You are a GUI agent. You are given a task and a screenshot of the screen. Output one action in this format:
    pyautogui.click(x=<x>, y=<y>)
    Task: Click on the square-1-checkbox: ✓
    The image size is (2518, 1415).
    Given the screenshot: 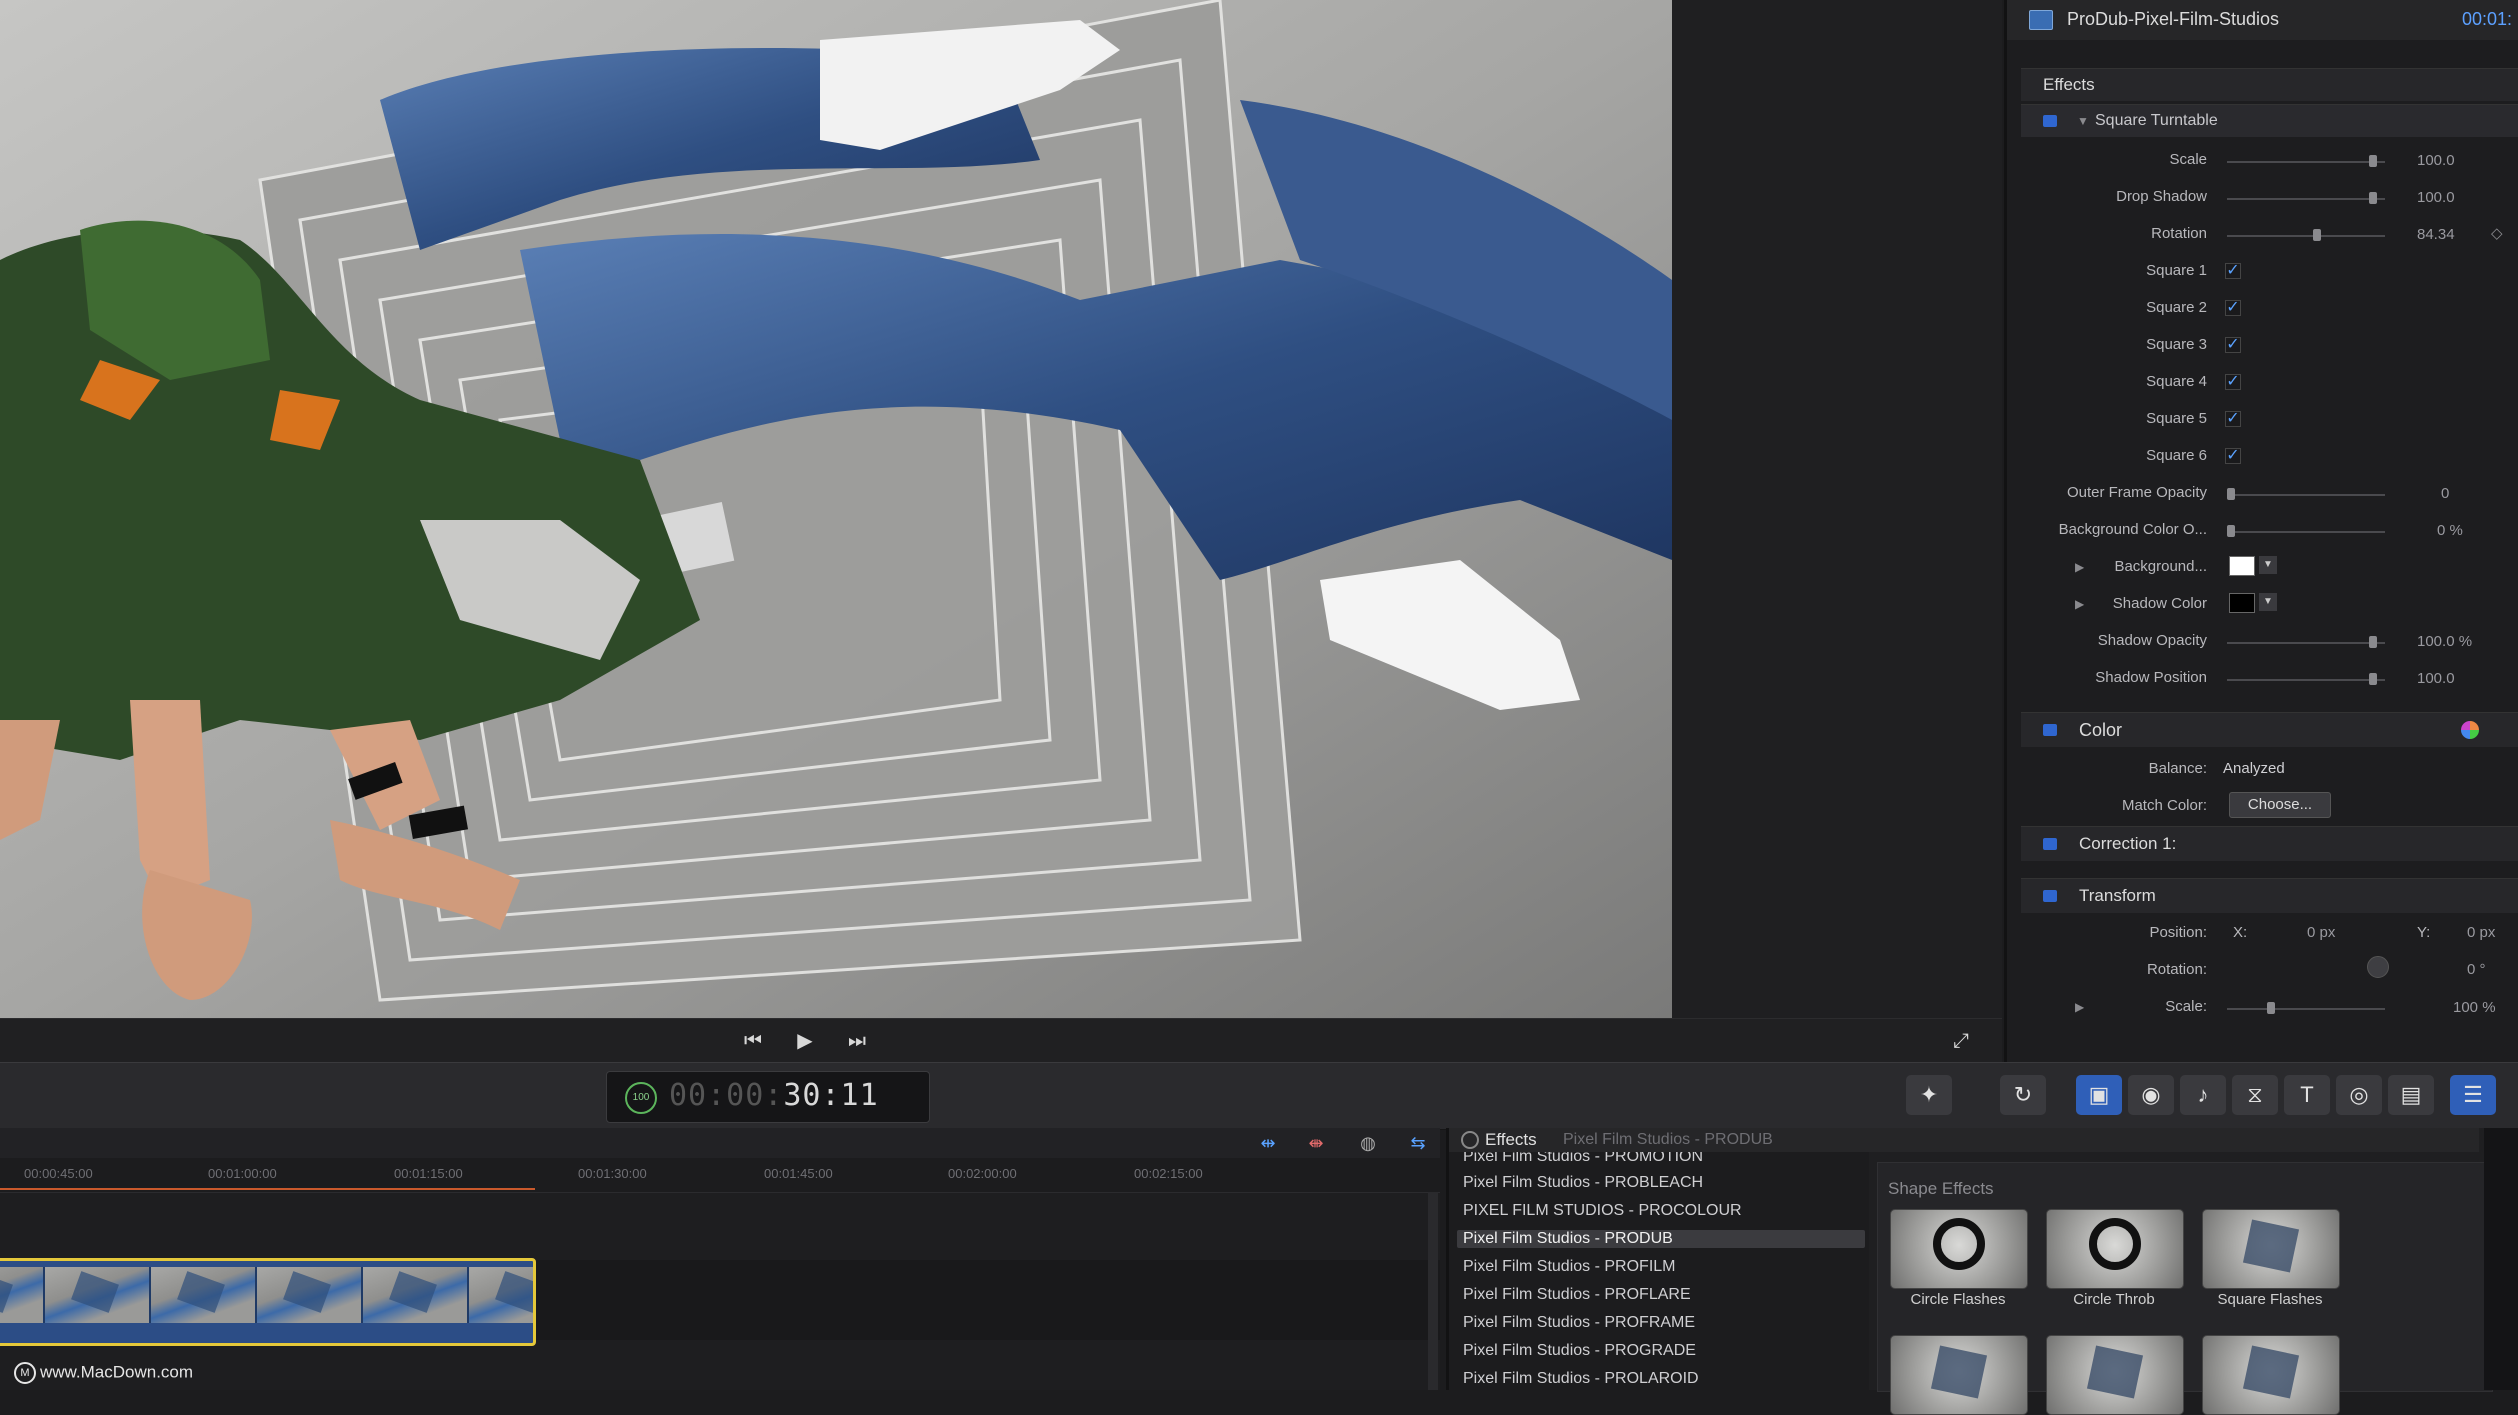 What is the action you would take?
    pyautogui.click(x=2233, y=271)
    